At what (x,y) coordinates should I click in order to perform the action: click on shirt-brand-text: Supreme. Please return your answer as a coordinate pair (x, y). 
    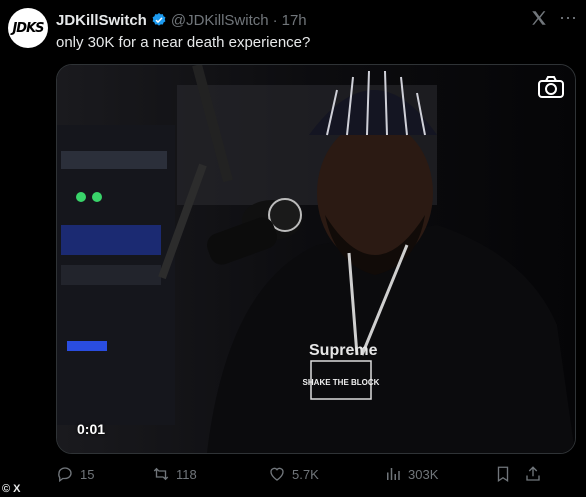
    Looking at the image, I should click on (343, 350).